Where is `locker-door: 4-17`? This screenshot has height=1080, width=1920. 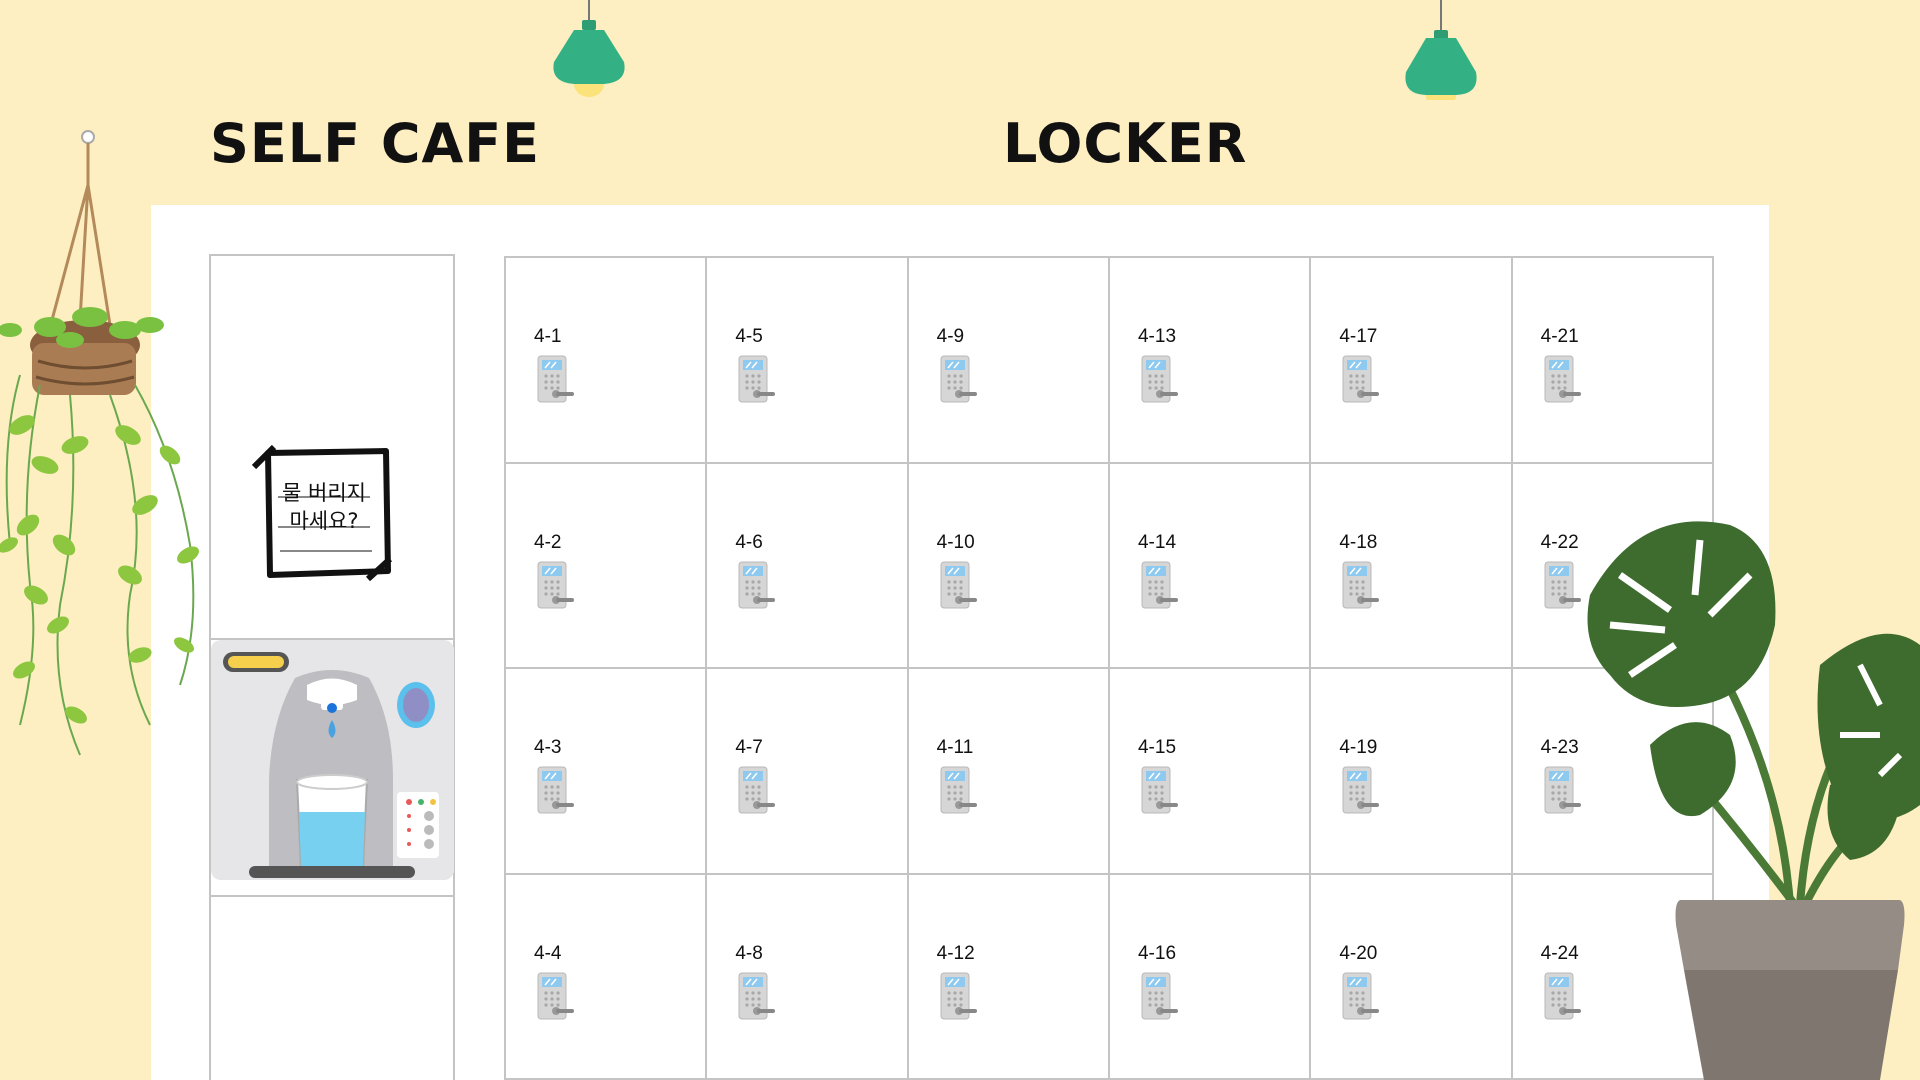 locker-door: 4-17 is located at coordinates (1412, 361).